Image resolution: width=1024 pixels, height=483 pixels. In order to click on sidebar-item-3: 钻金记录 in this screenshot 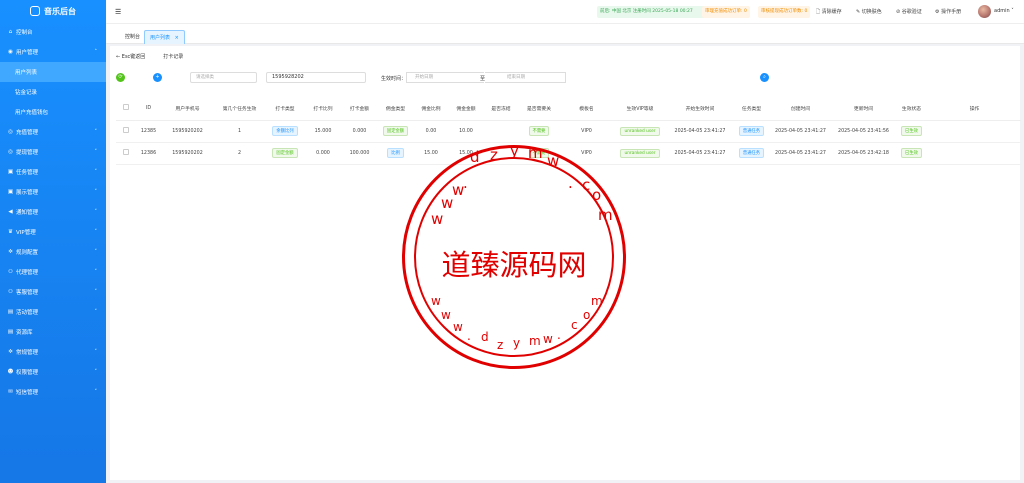, I will do `click(53, 92)`.